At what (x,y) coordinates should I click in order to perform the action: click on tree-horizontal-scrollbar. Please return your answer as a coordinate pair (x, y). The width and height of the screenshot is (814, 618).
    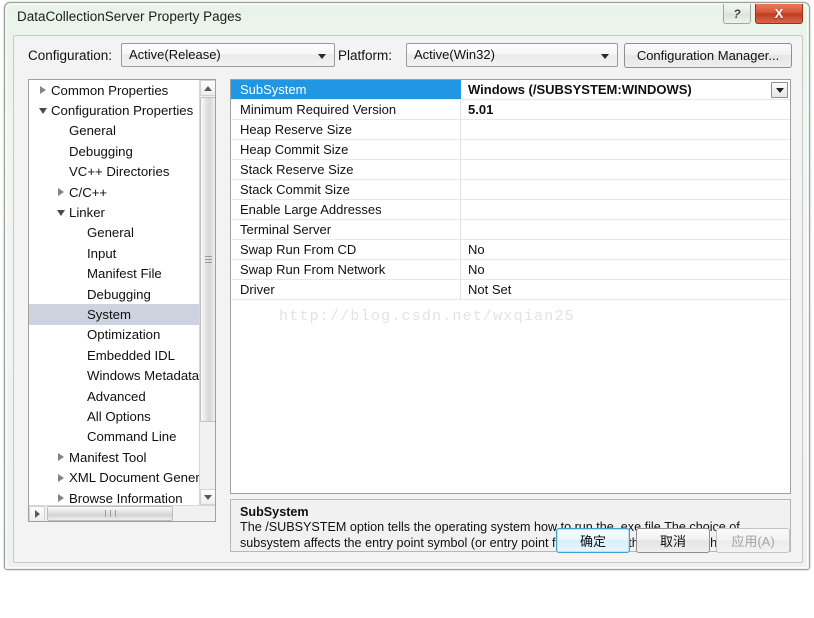
    Looking at the image, I should click on (122, 513).